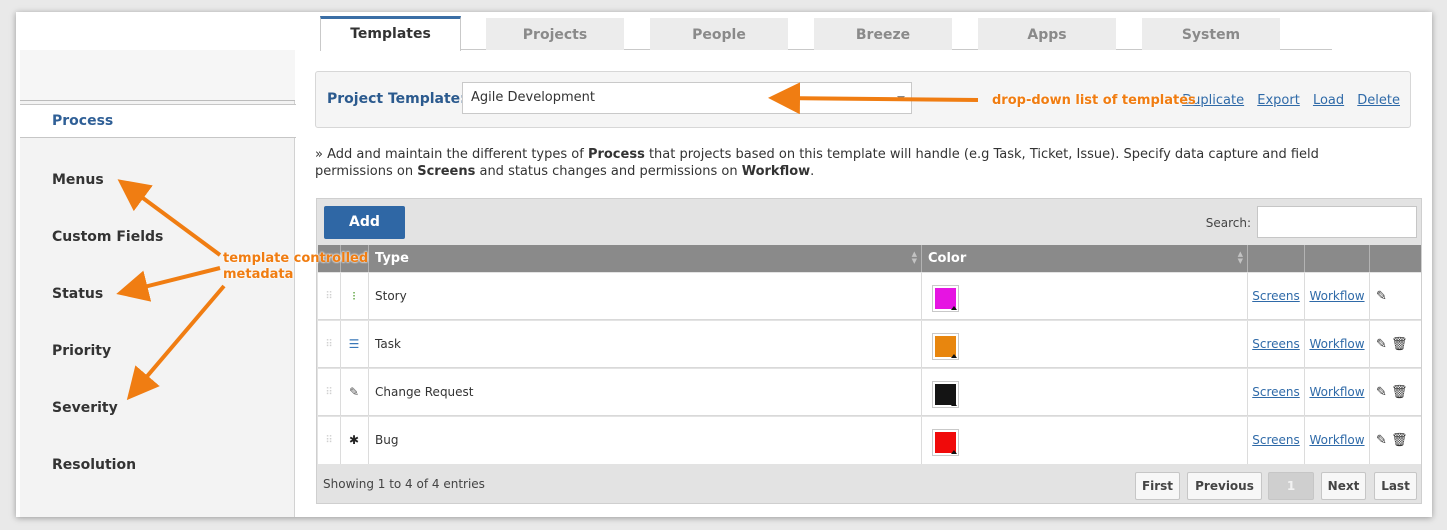 Image resolution: width=1447 pixels, height=530 pixels. Describe the element at coordinates (169, 218) in the screenshot. I see `arrow-to-menus` at that location.